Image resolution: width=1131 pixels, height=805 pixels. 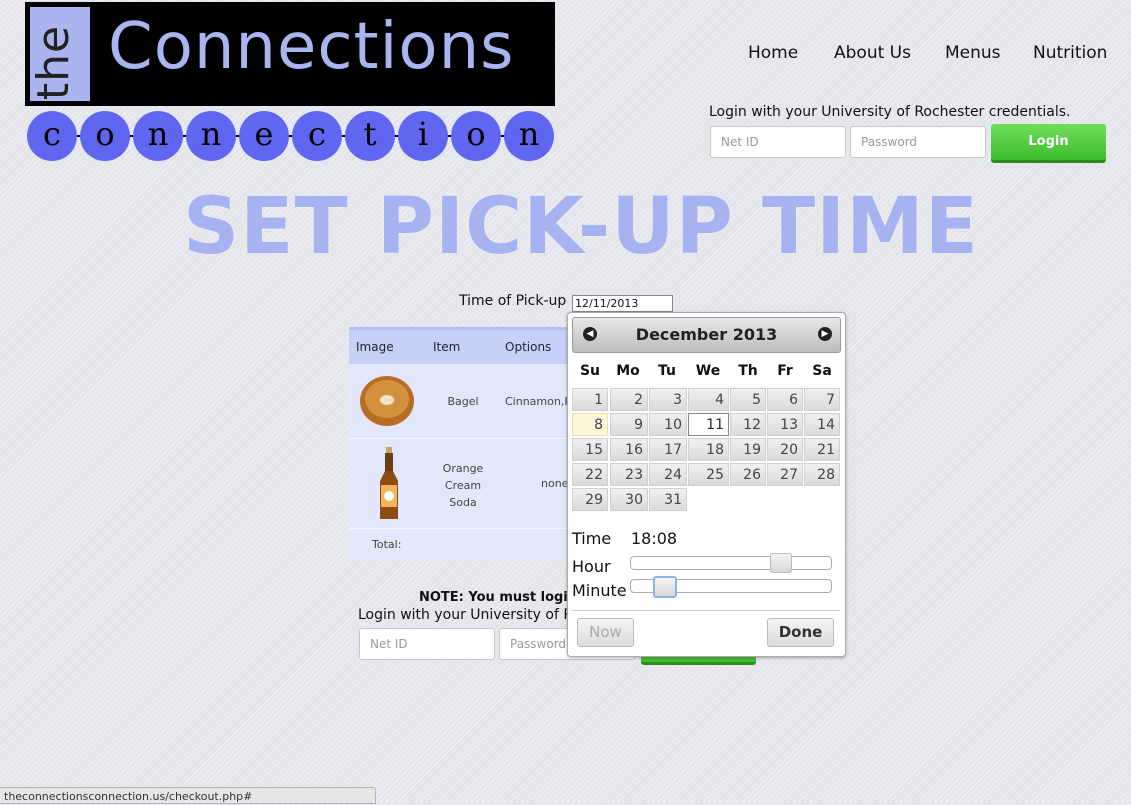 I want to click on calendar-day: 10, so click(x=668, y=424).